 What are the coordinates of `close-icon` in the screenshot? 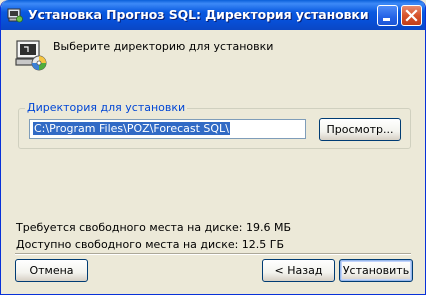 It's located at (411, 15).